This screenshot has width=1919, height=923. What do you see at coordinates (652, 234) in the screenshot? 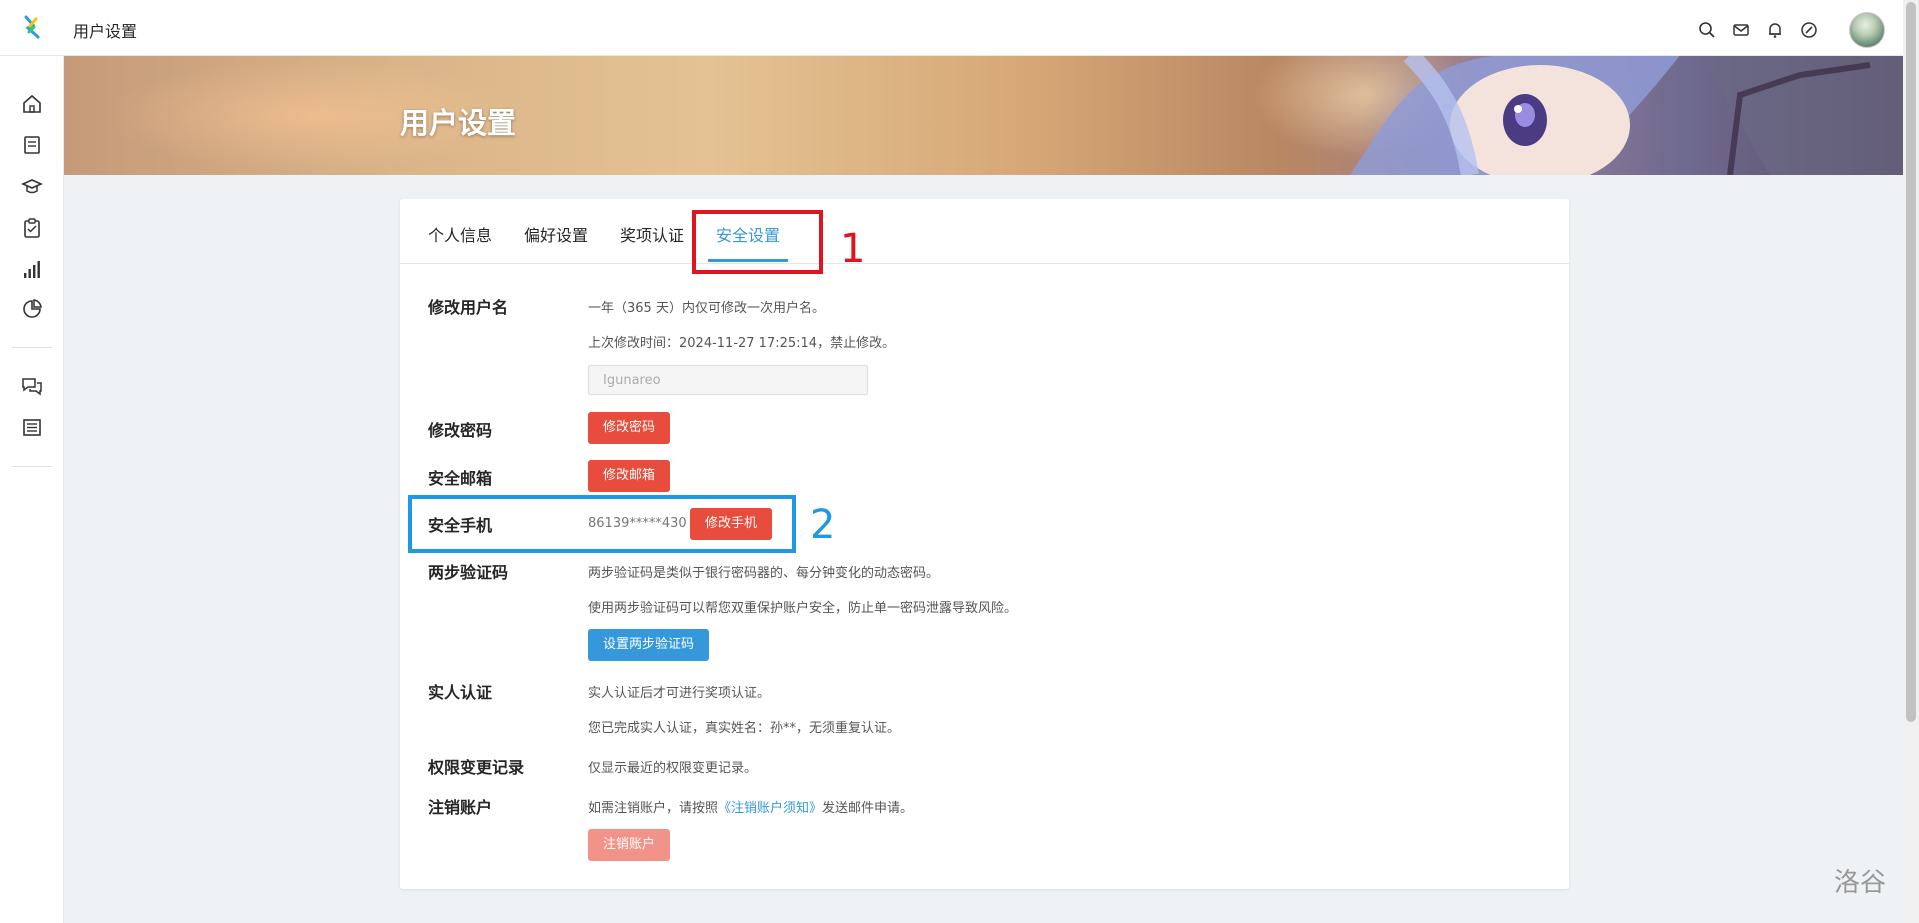
I see `tab-award-certification: 奖项认证` at bounding box center [652, 234].